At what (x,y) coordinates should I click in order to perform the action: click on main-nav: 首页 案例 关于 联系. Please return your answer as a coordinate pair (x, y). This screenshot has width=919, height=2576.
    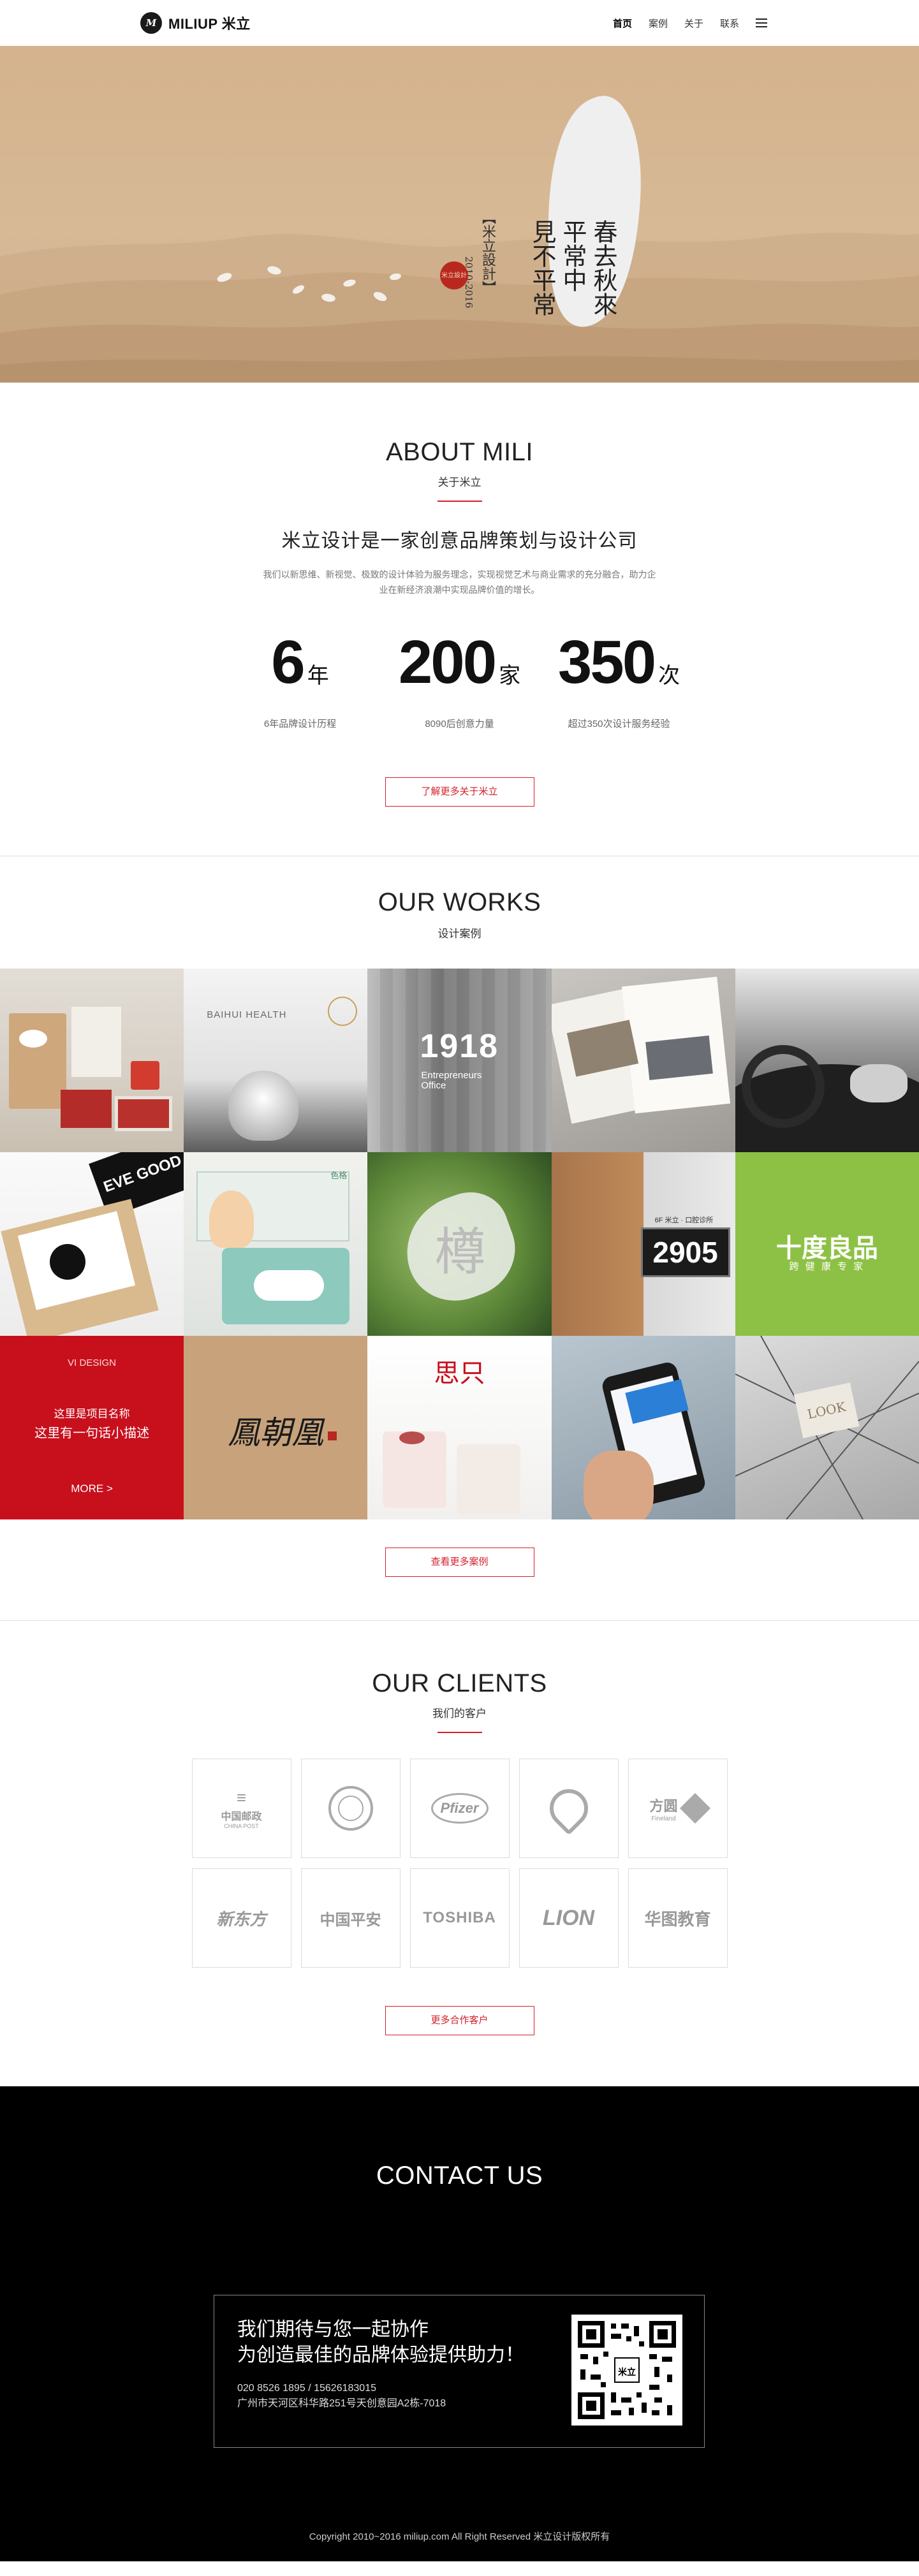
    Looking at the image, I should click on (690, 23).